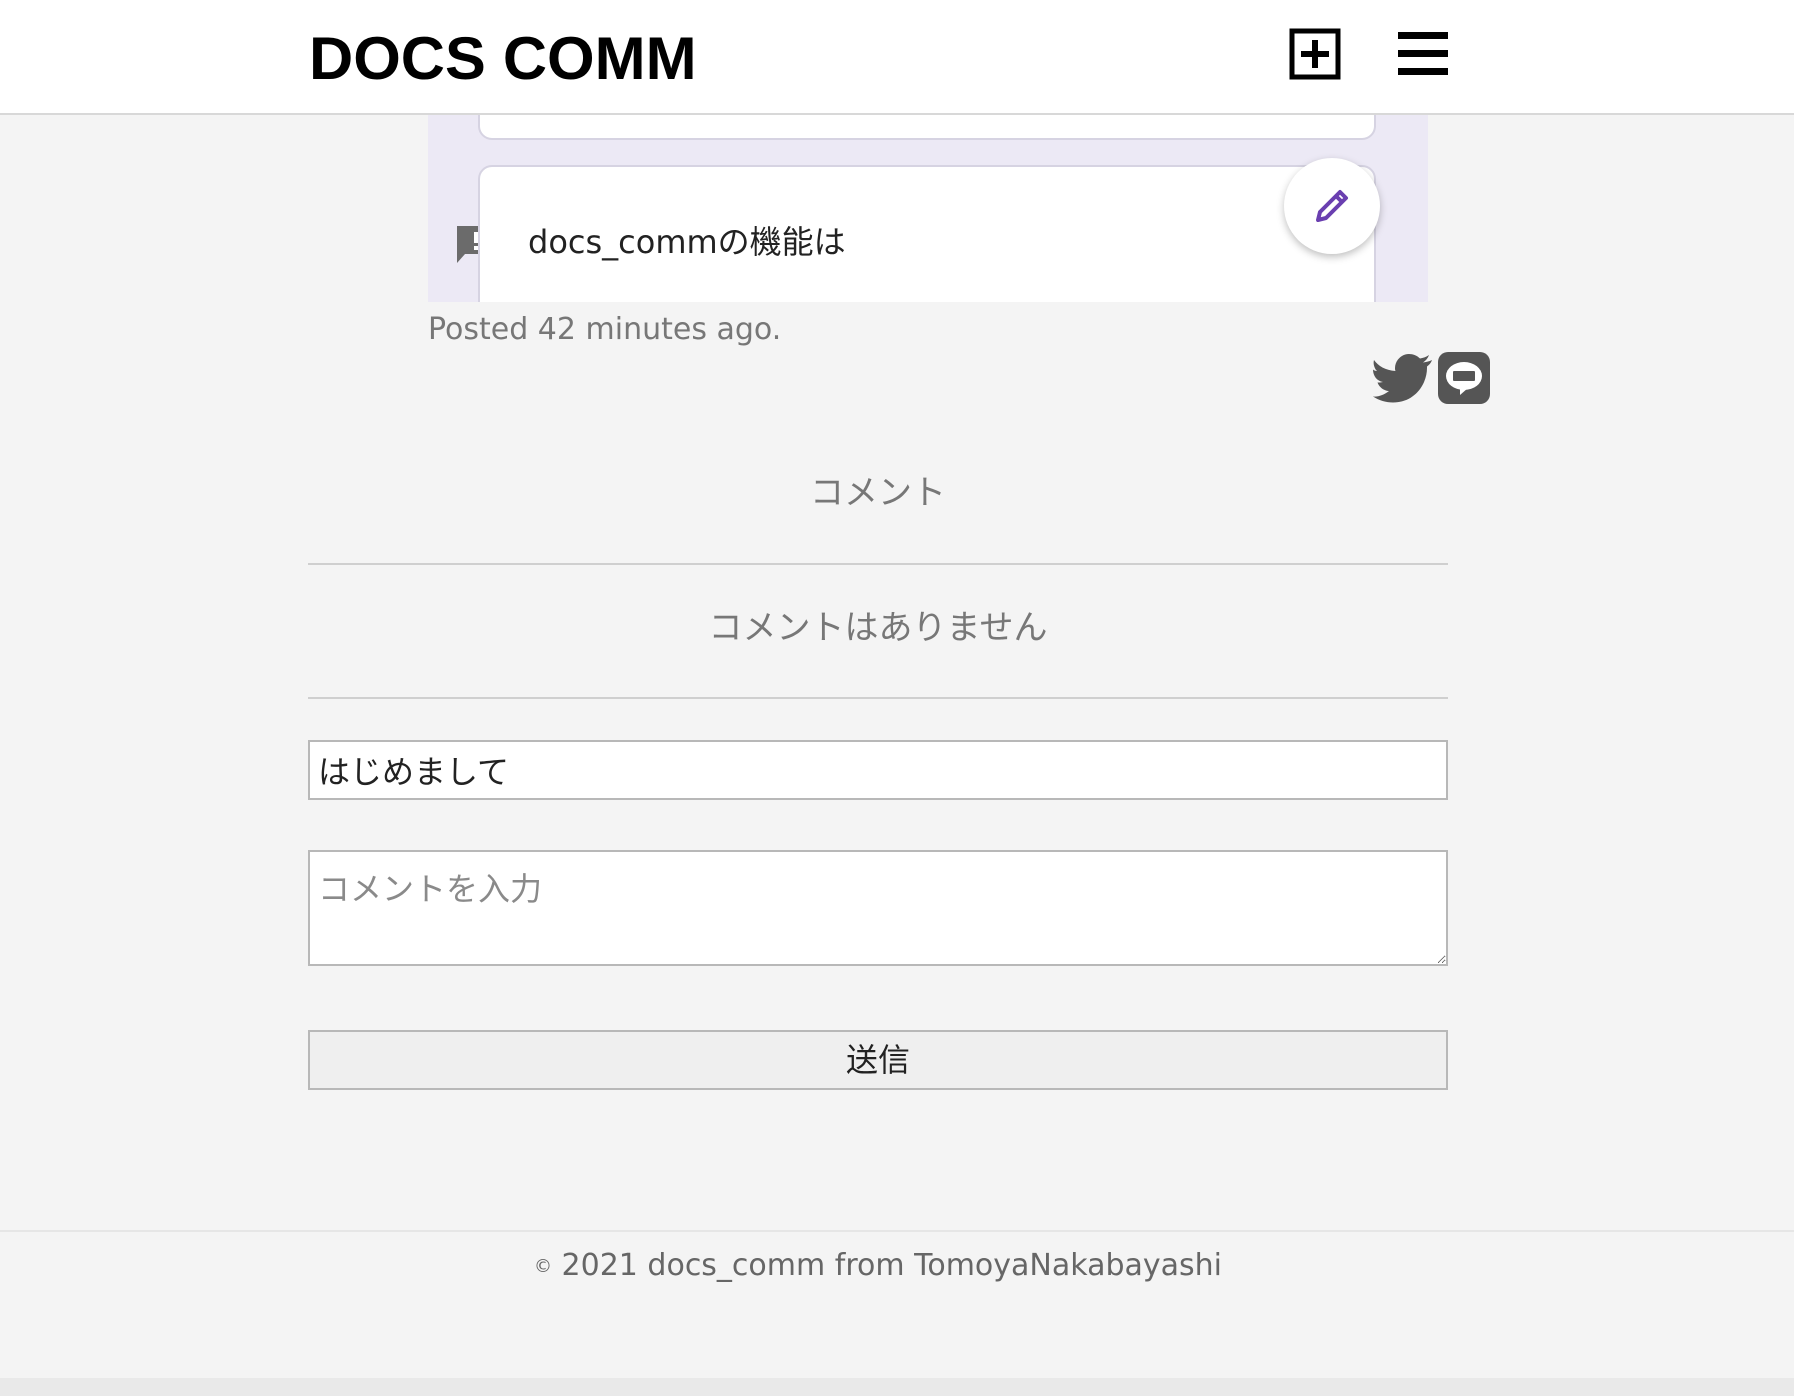  Describe the element at coordinates (897, 57) in the screenshot. I see `header: DOCS COMM` at that location.